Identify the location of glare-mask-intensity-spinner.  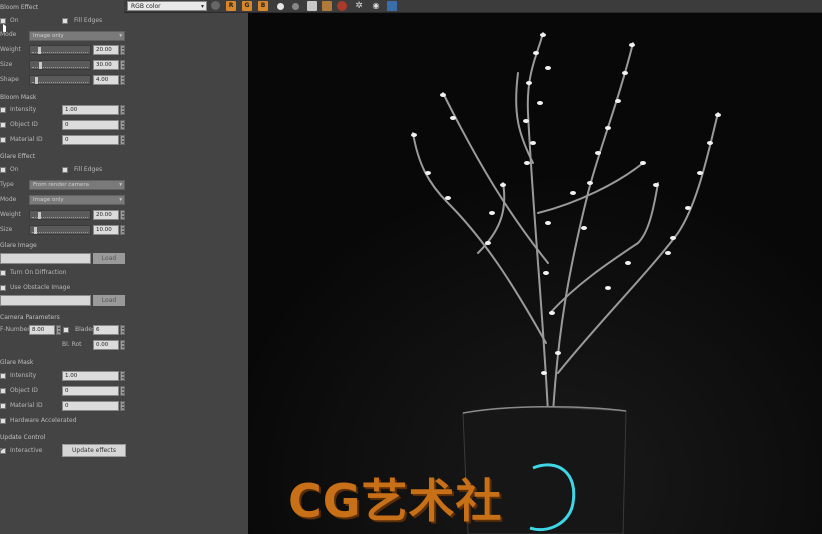
(122, 376).